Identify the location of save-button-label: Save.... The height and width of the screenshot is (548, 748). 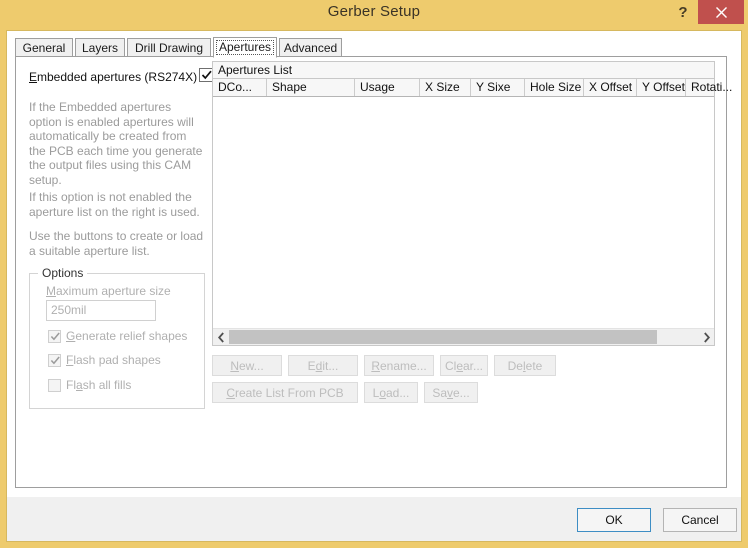
(451, 392).